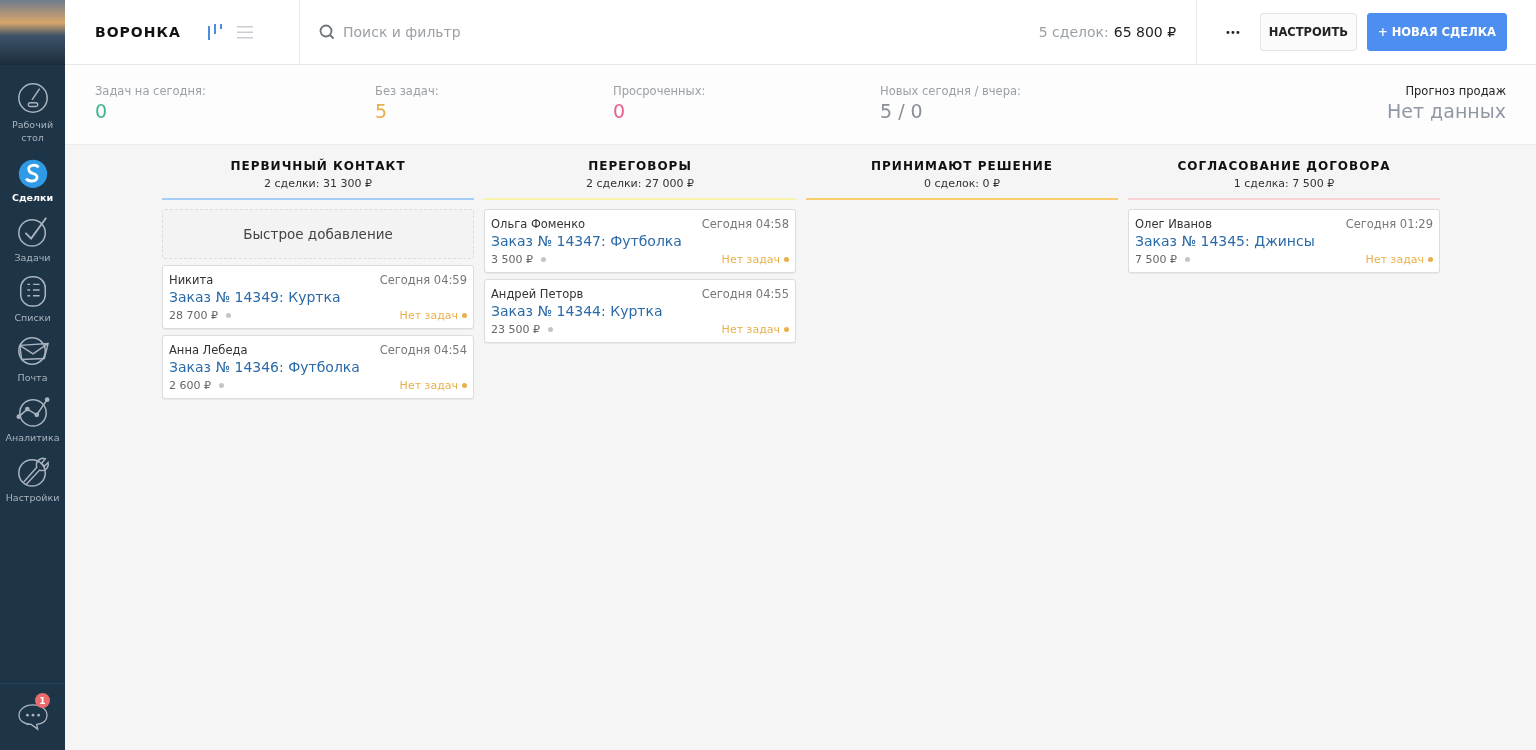 Image resolution: width=1536 pixels, height=750 pixels. What do you see at coordinates (1173, 224) in the screenshot?
I see `contact-name: Олег Иванов` at bounding box center [1173, 224].